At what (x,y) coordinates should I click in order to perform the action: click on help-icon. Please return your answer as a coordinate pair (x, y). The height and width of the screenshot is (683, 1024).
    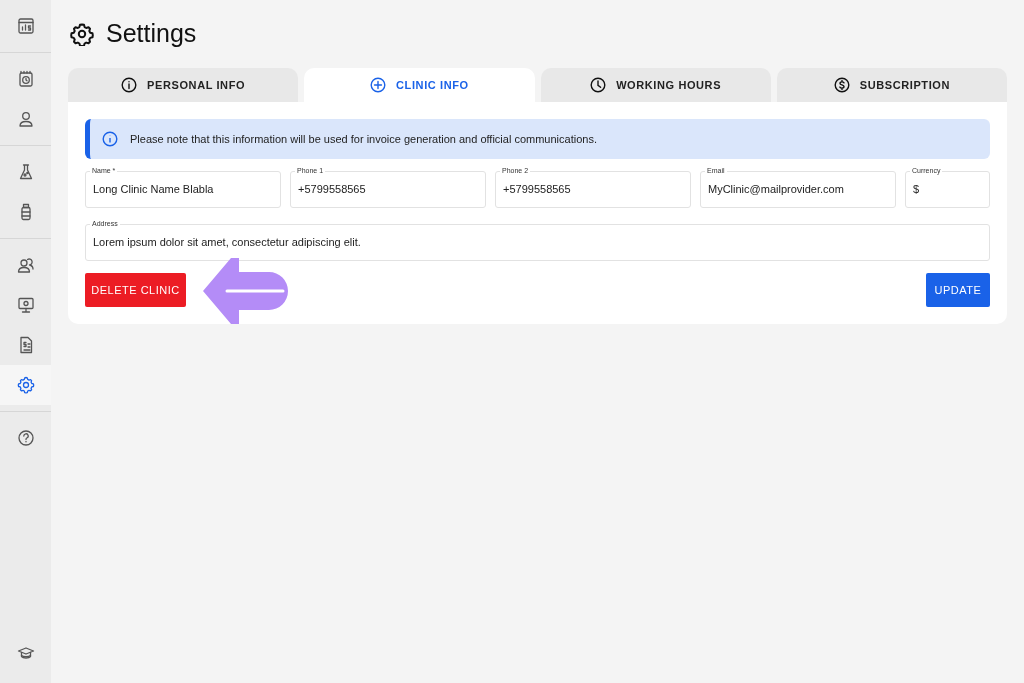
    Looking at the image, I should click on (25, 438).